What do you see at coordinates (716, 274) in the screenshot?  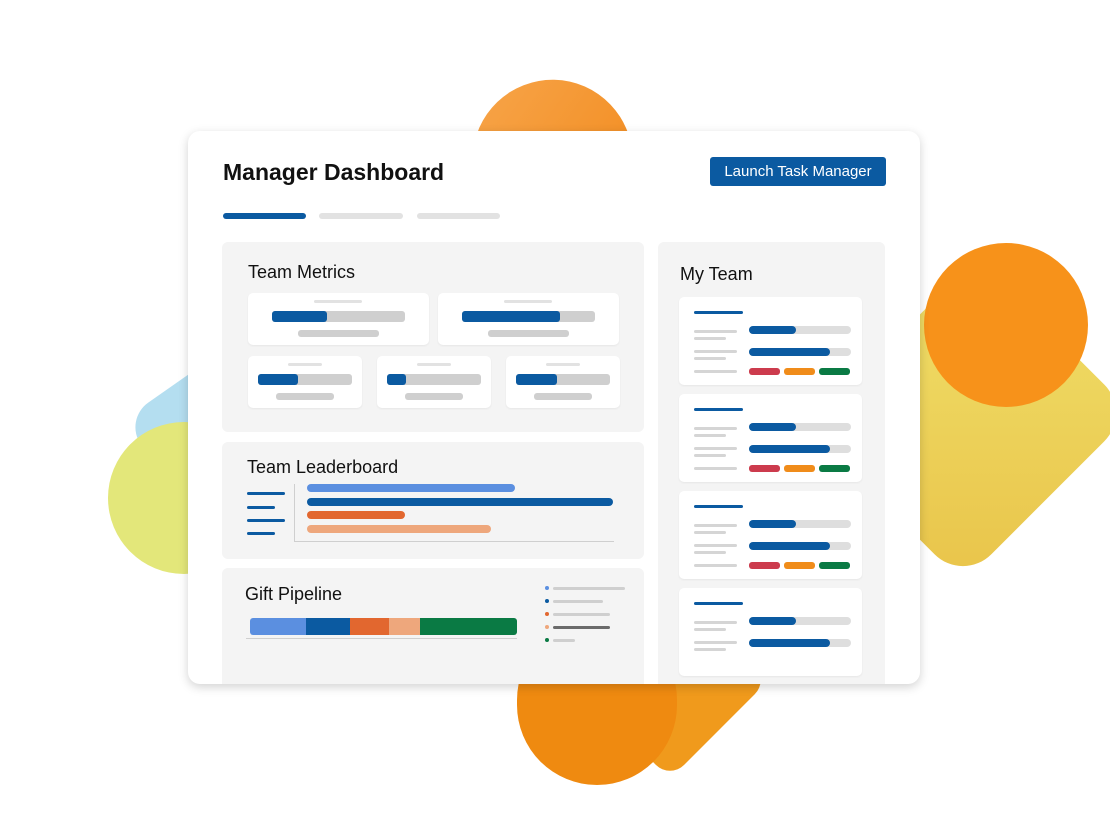 I see `my-team-title: My Team` at bounding box center [716, 274].